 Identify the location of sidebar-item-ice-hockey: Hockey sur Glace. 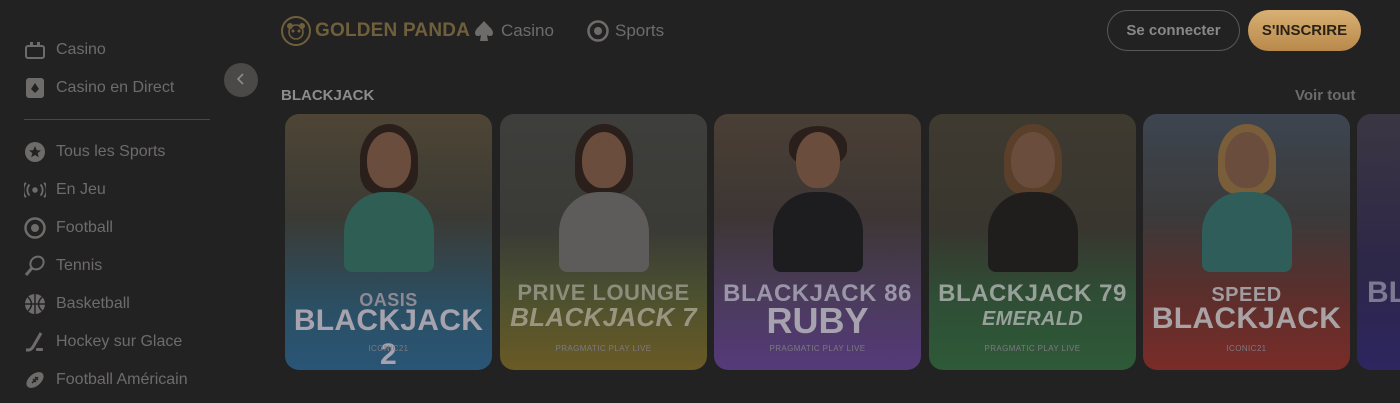
(103, 342).